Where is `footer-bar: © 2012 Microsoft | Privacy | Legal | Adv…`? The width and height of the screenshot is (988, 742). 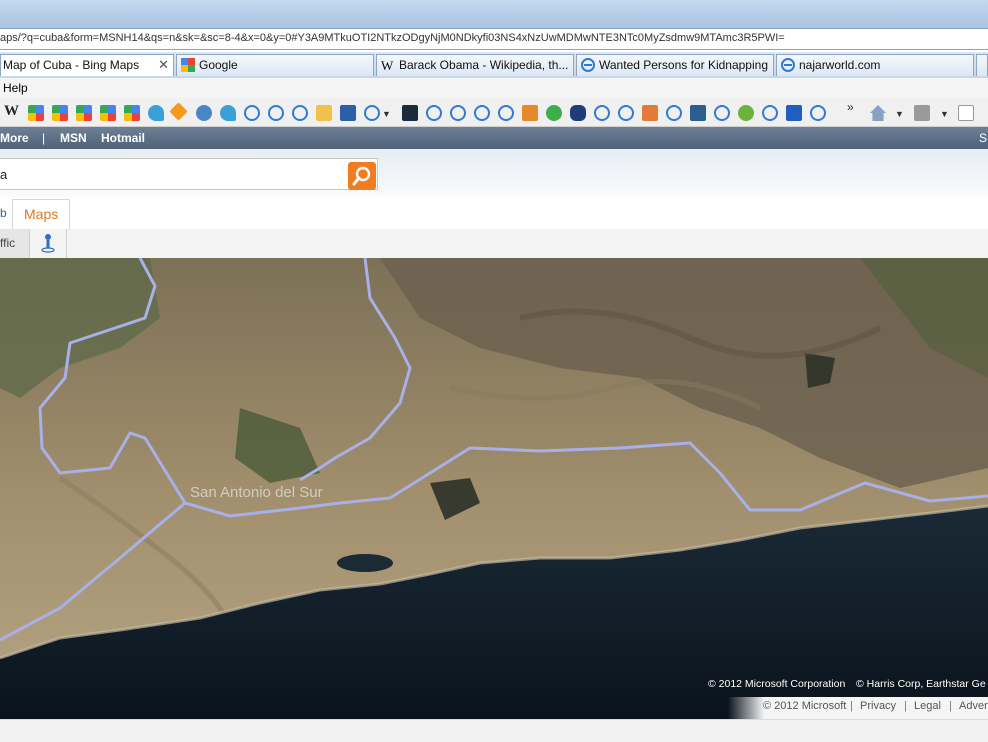
footer-bar: © 2012 Microsoft | Privacy | Legal | Adv… is located at coordinates (858, 708).